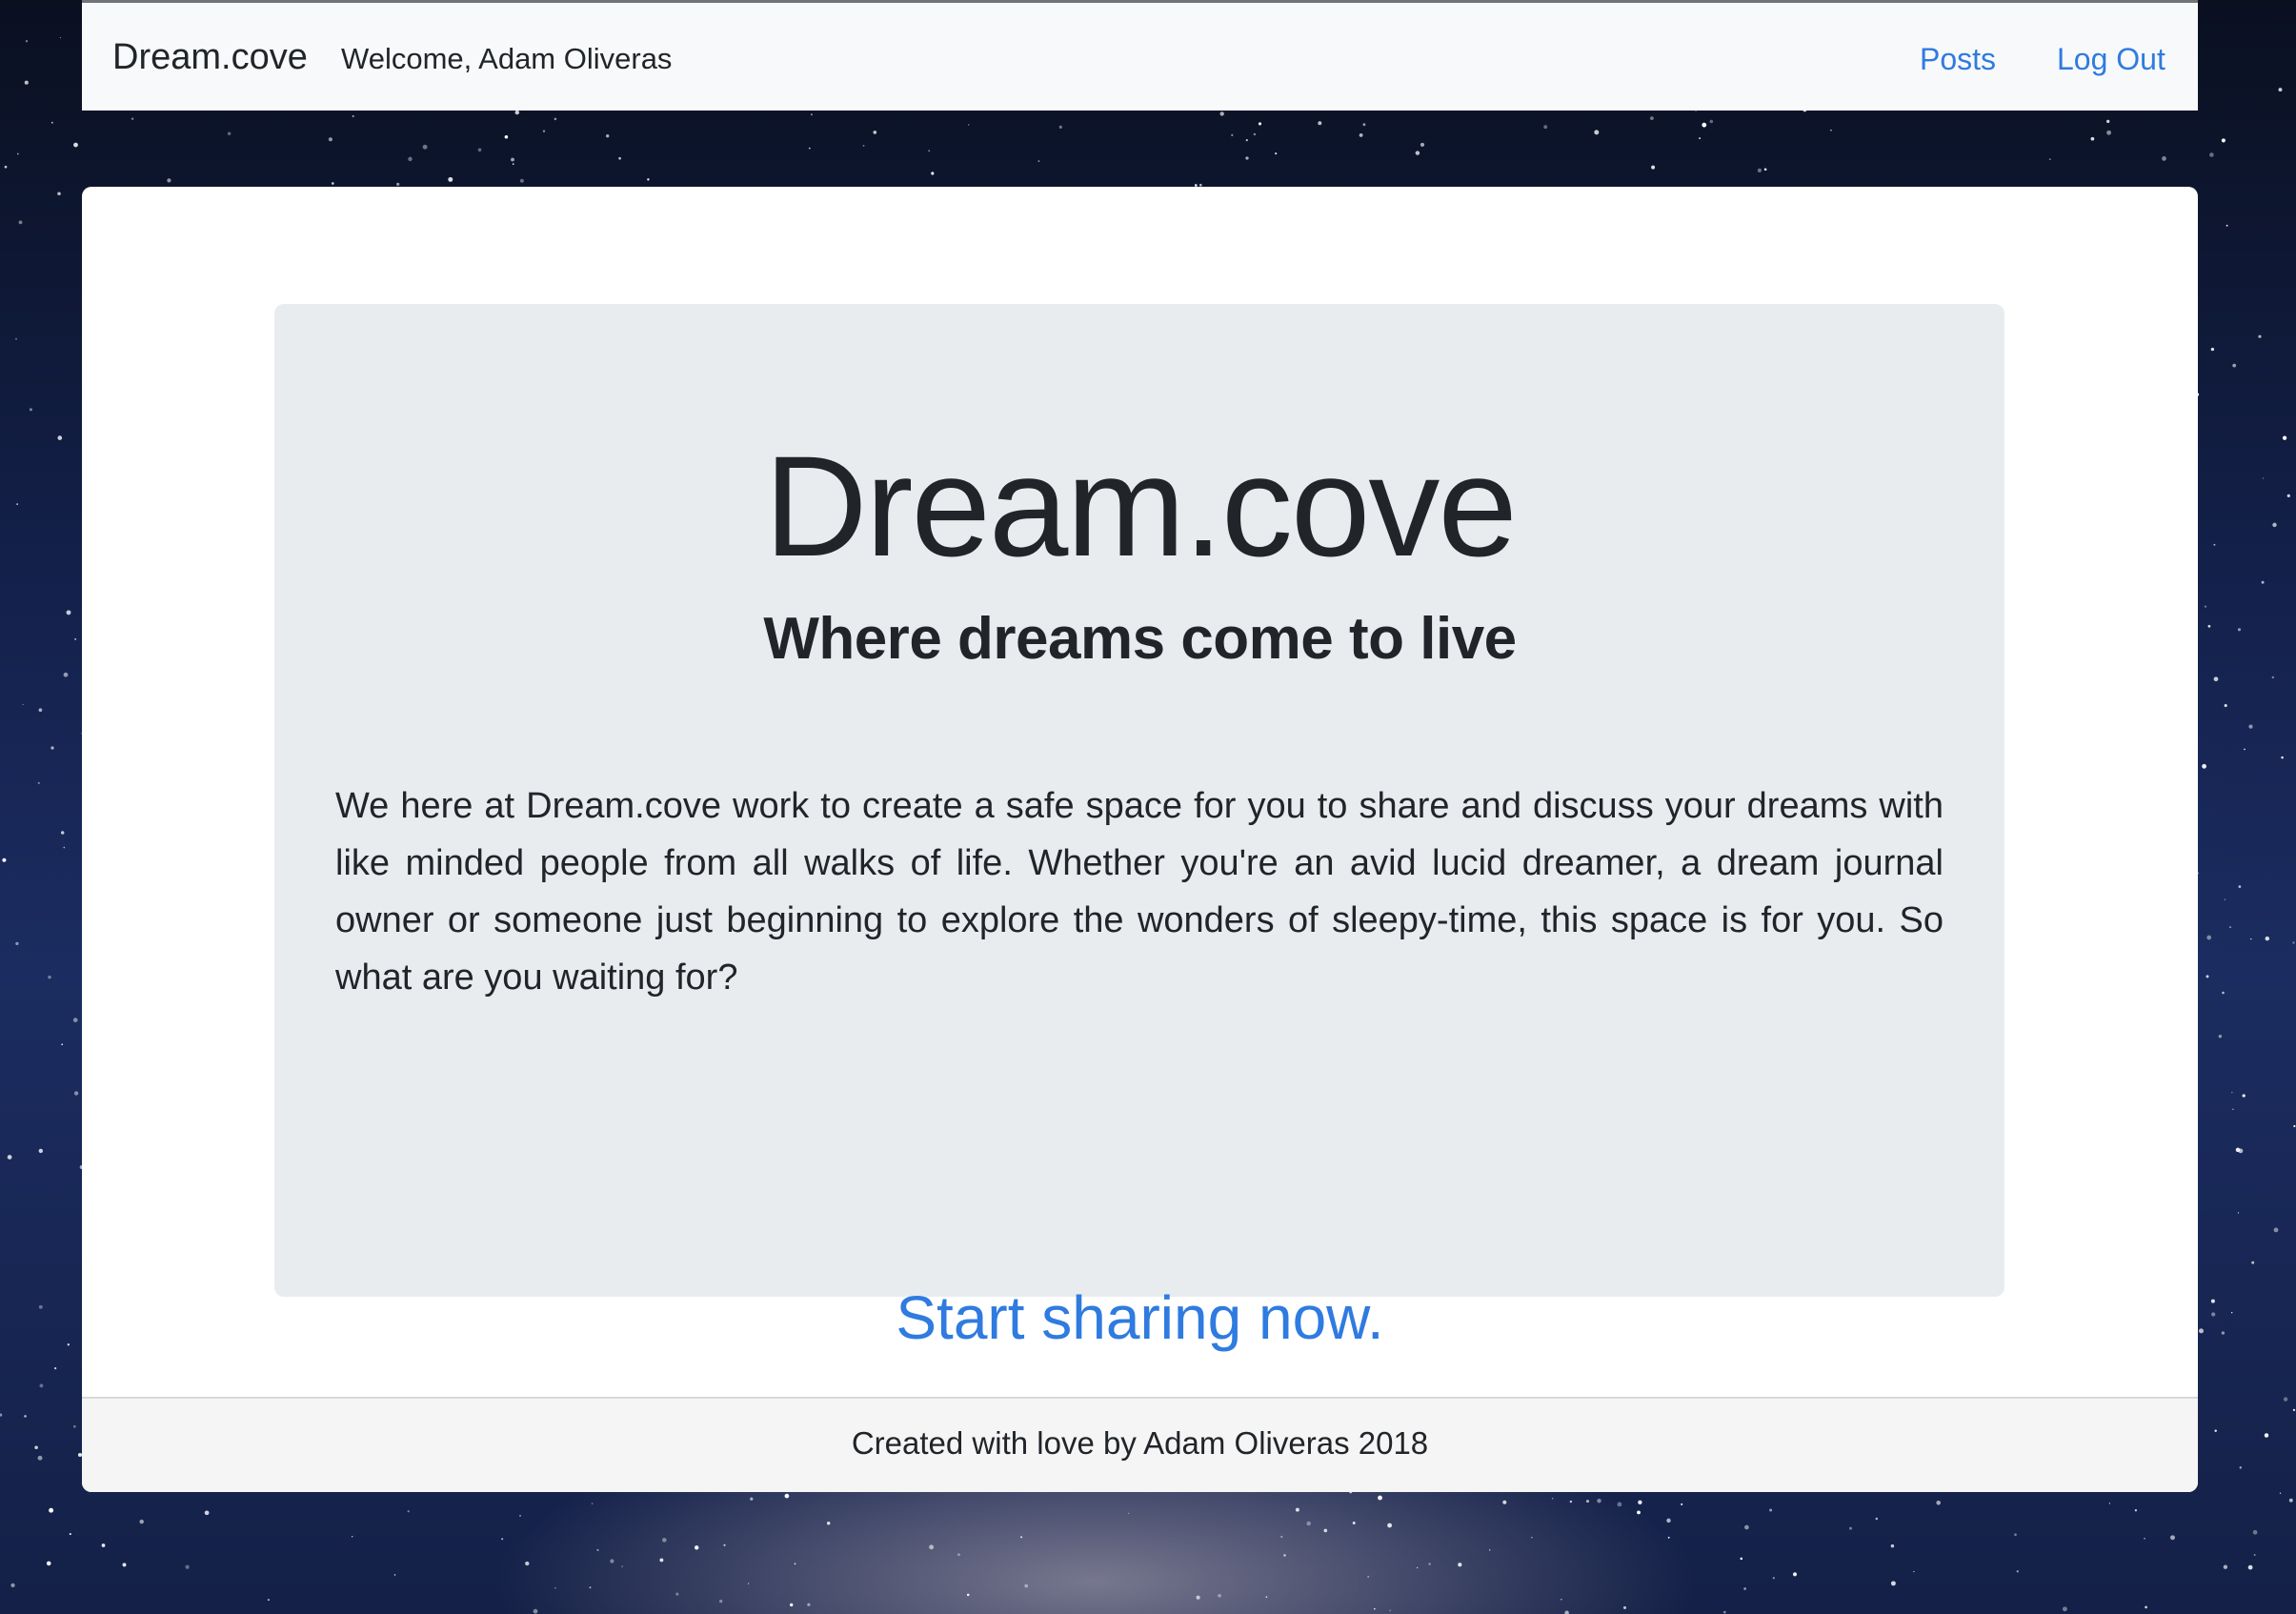 This screenshot has width=2296, height=1614. I want to click on nav-link-logout: Log Out, so click(2111, 59).